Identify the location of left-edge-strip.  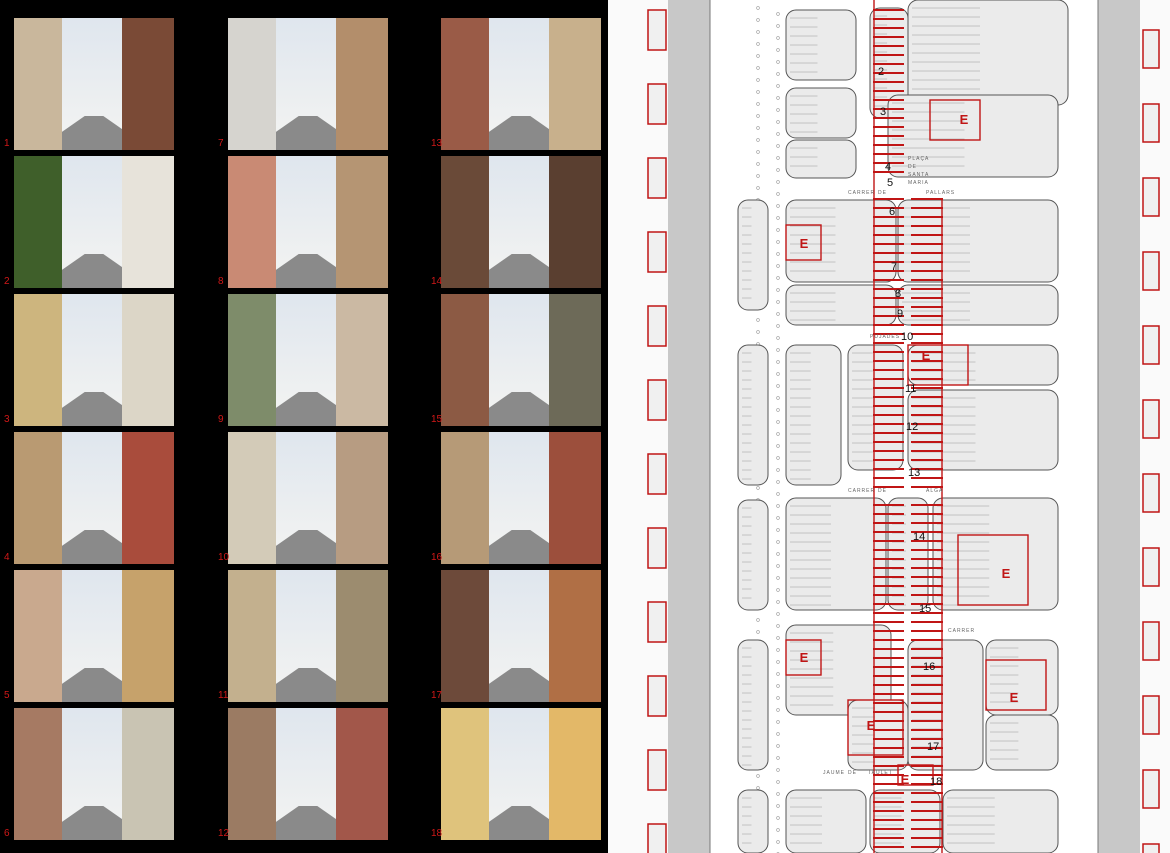
(638, 426).